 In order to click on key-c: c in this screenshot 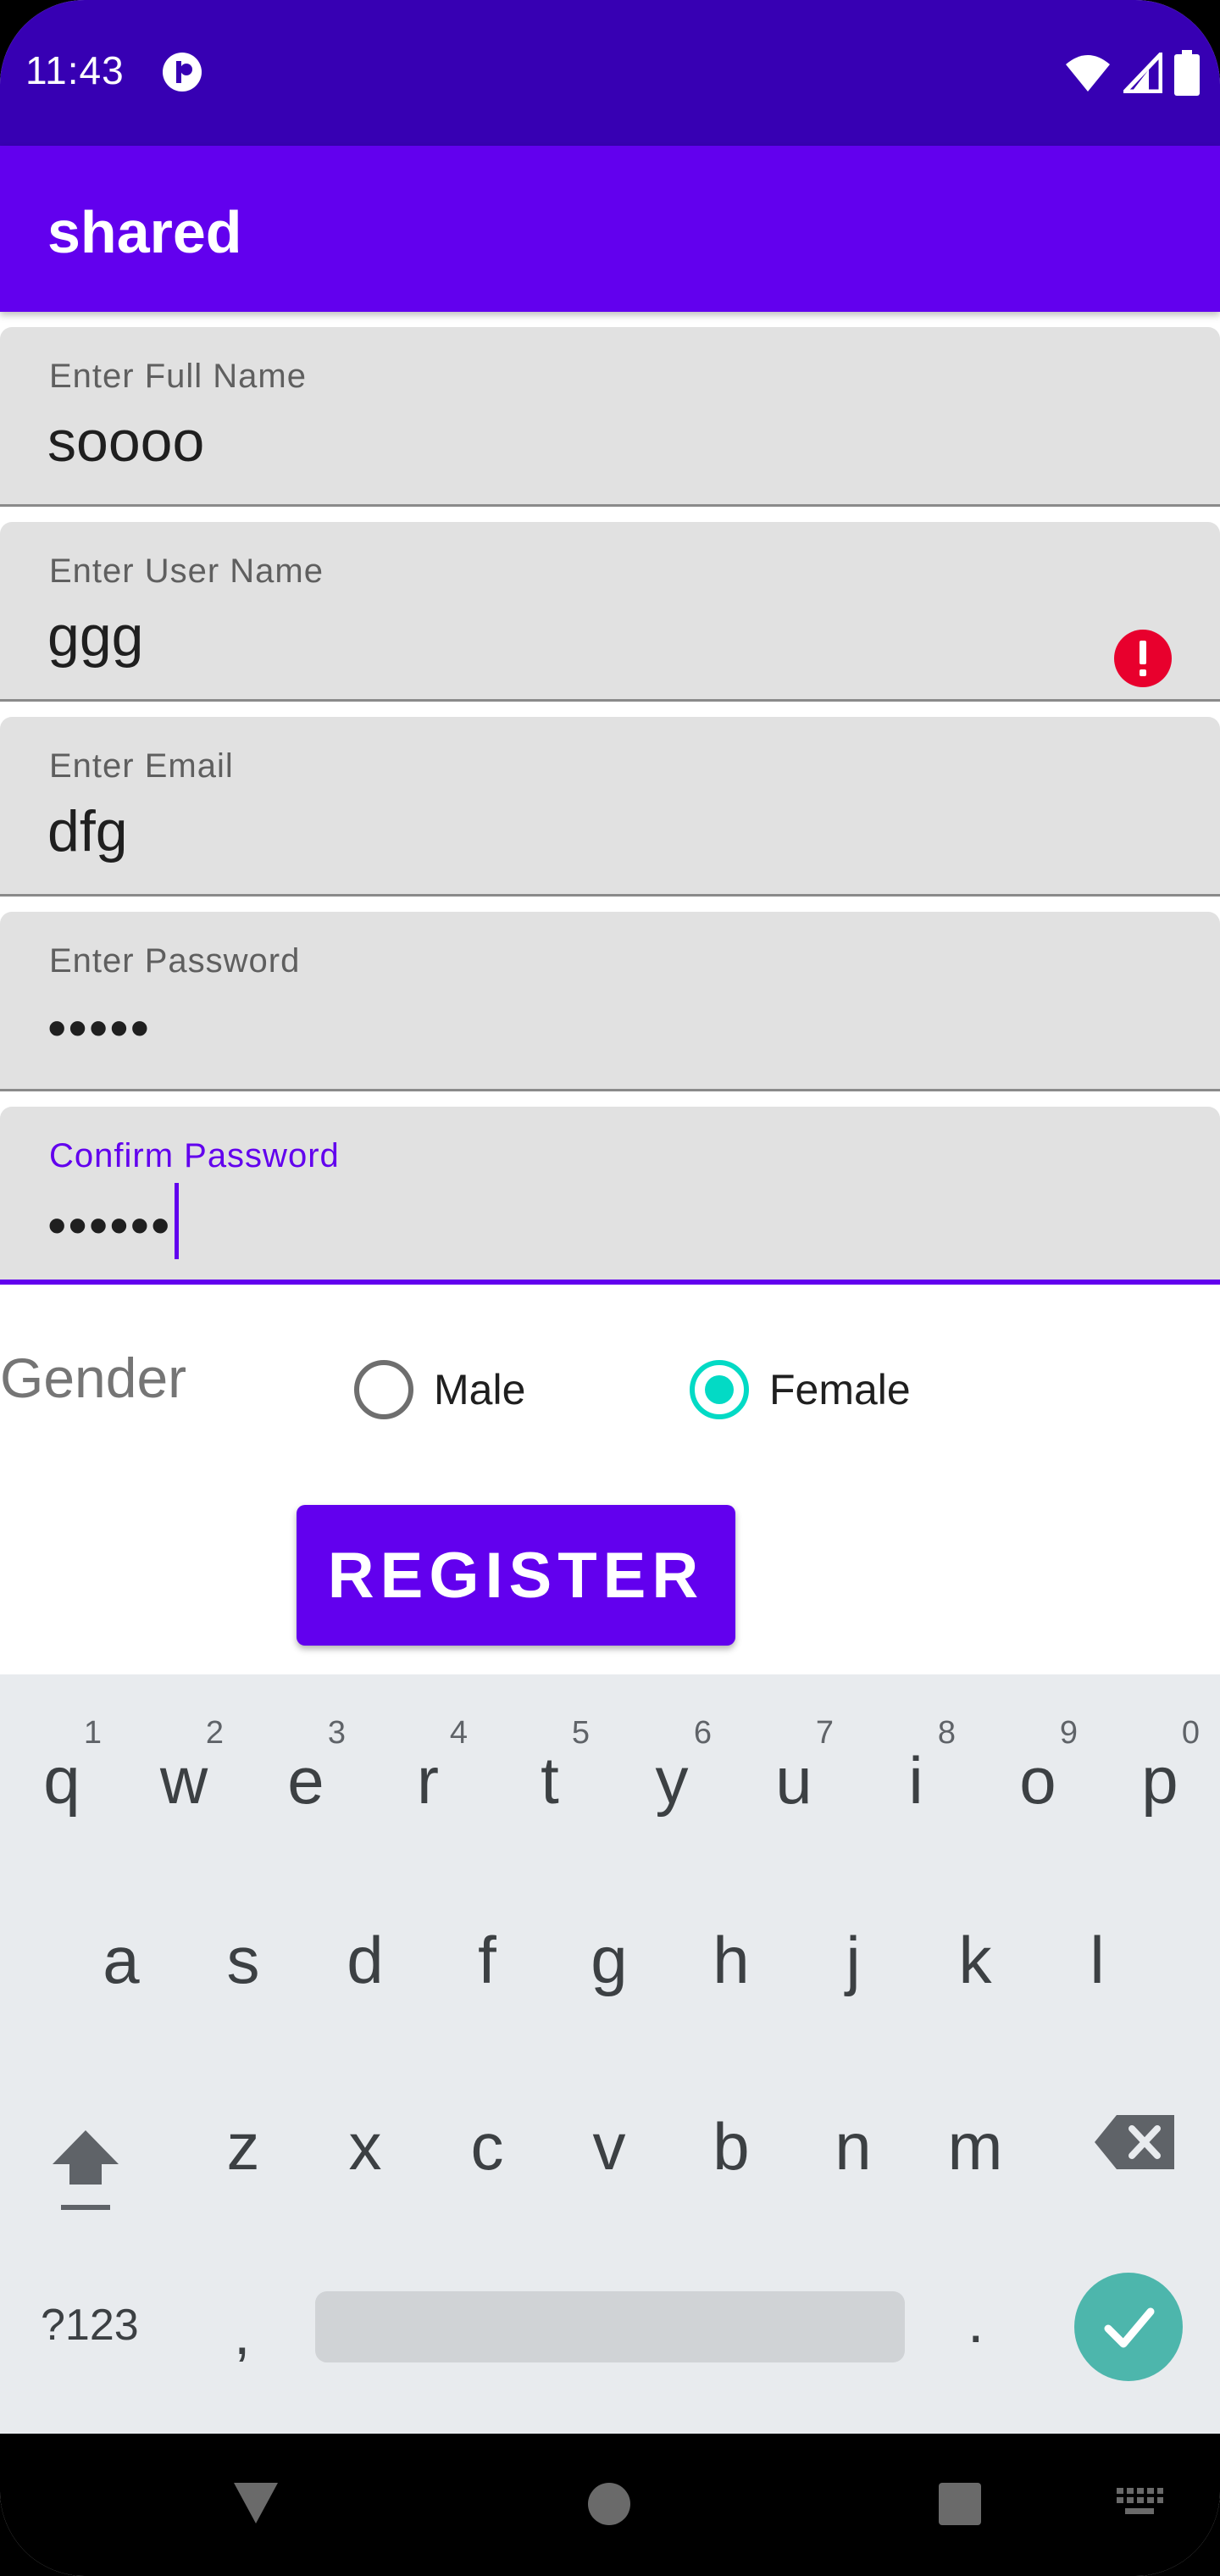, I will do `click(487, 2162)`.